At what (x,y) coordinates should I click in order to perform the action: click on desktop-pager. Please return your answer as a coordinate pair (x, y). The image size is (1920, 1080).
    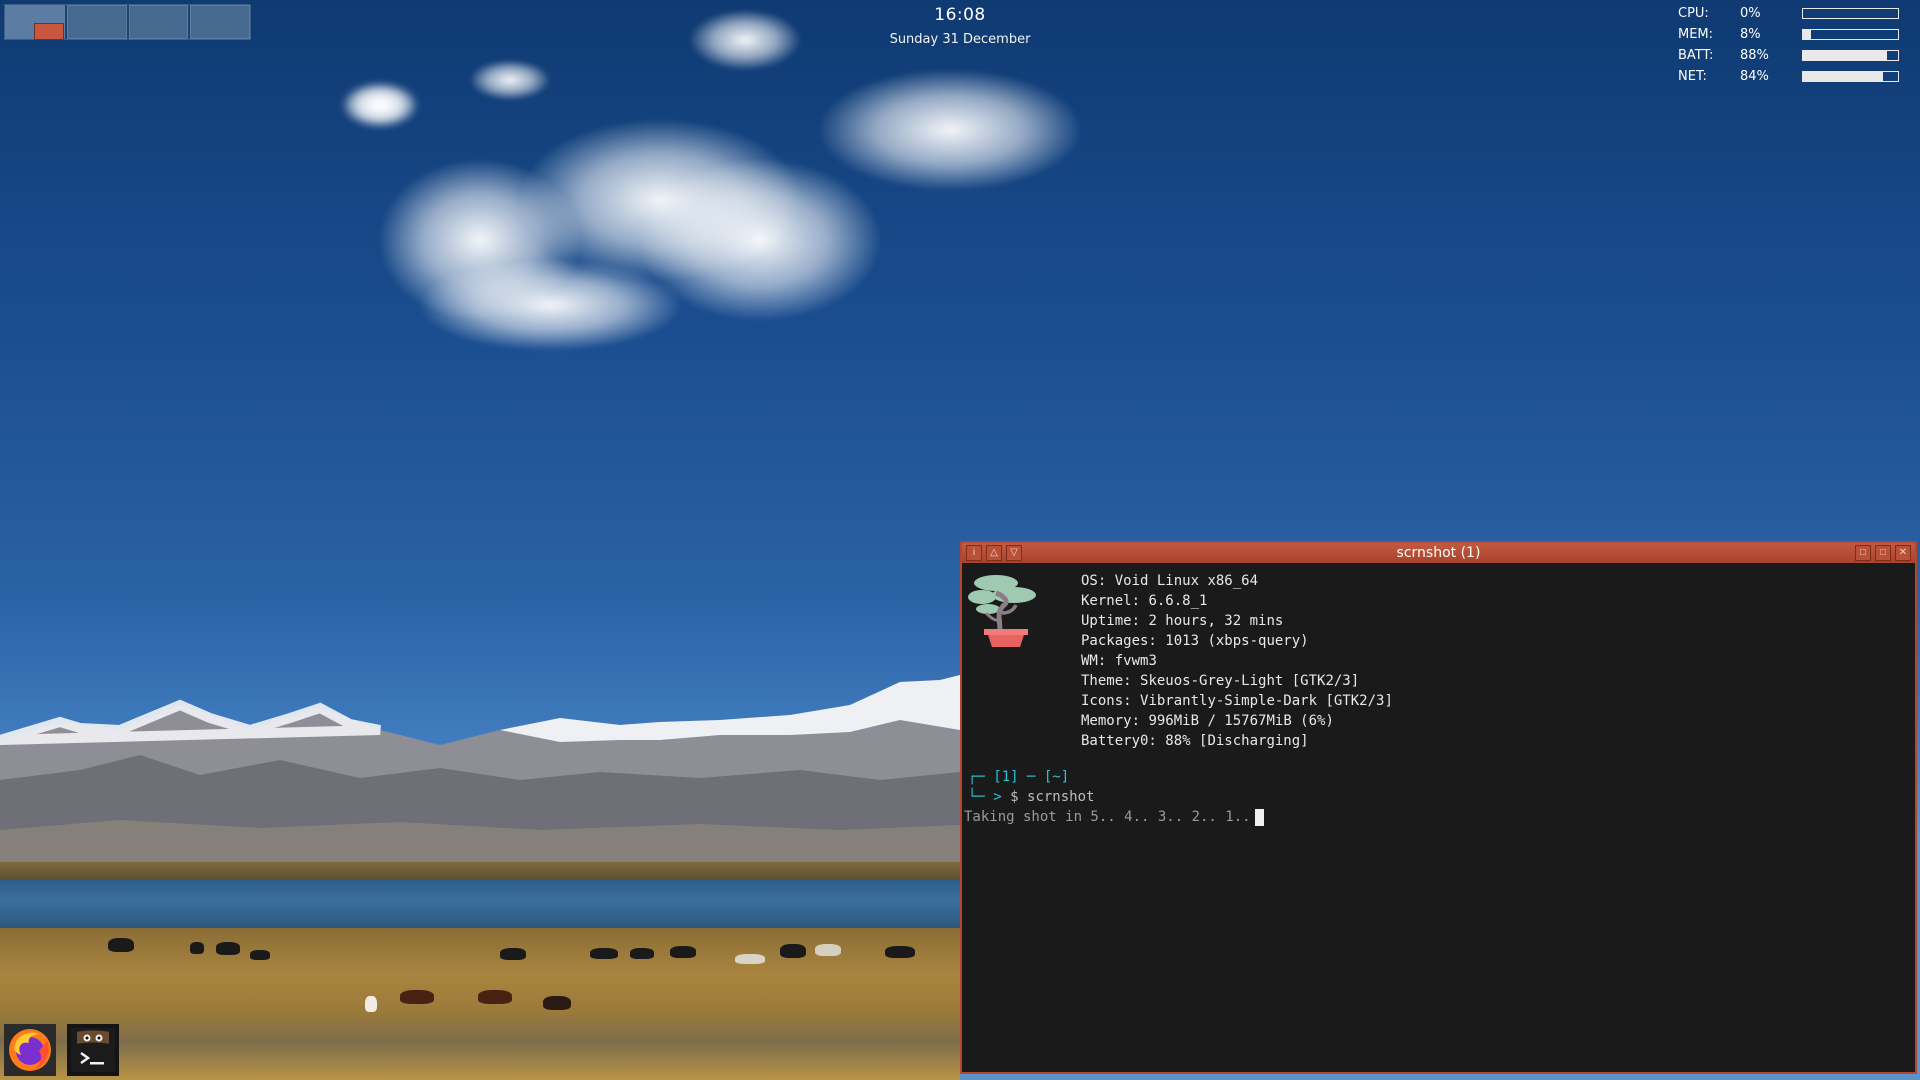
    Looking at the image, I should click on (127, 22).